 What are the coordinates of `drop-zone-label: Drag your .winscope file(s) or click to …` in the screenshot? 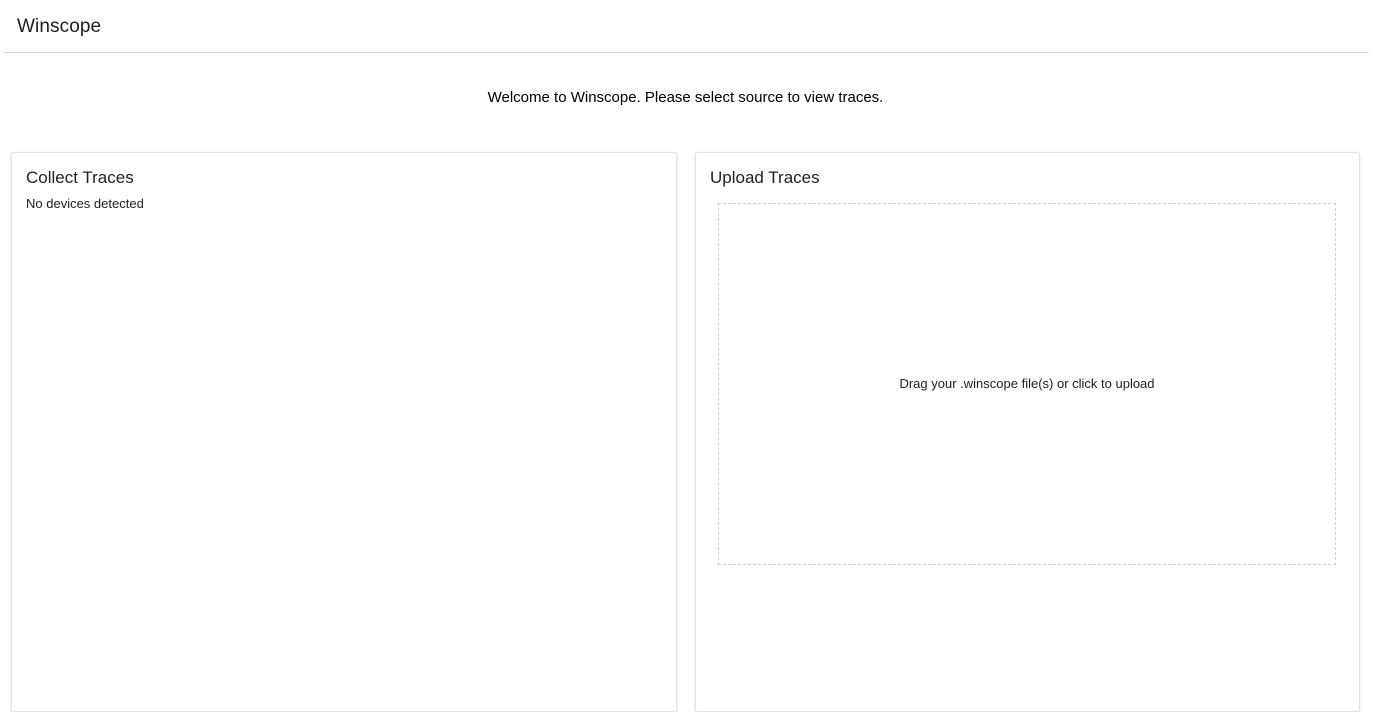 It's located at (1027, 383).